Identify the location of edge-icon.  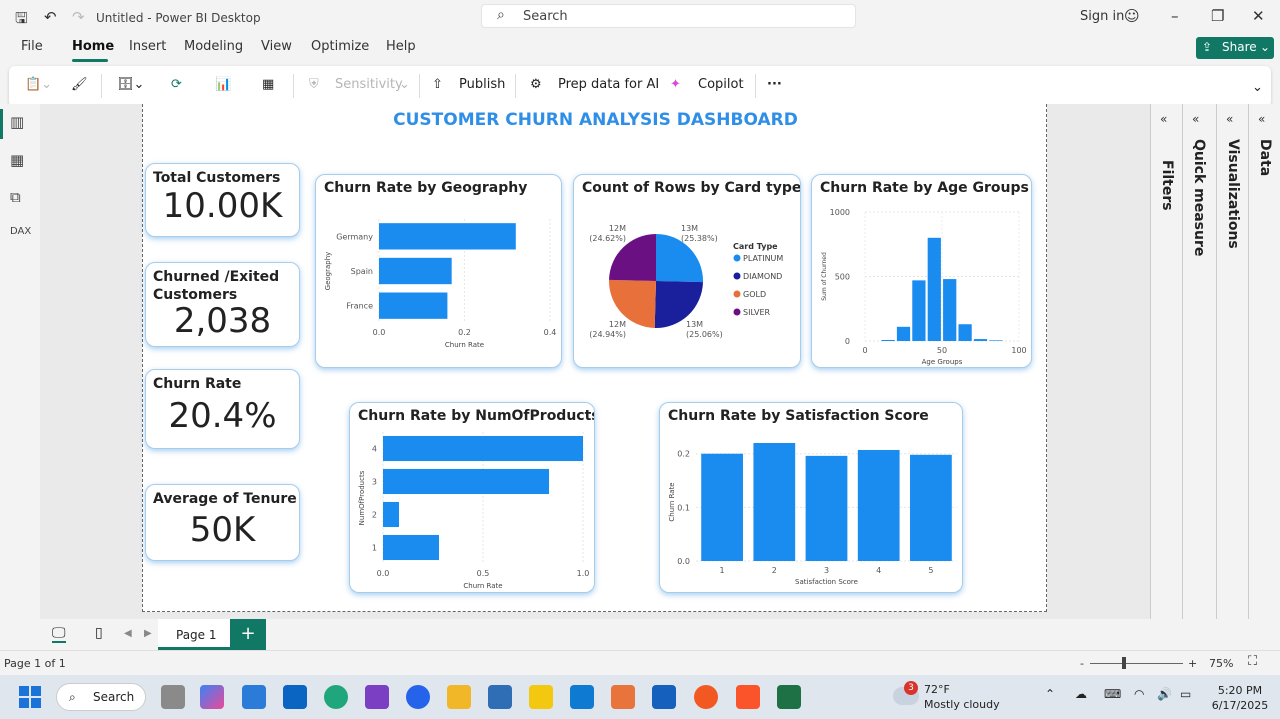
(336, 697).